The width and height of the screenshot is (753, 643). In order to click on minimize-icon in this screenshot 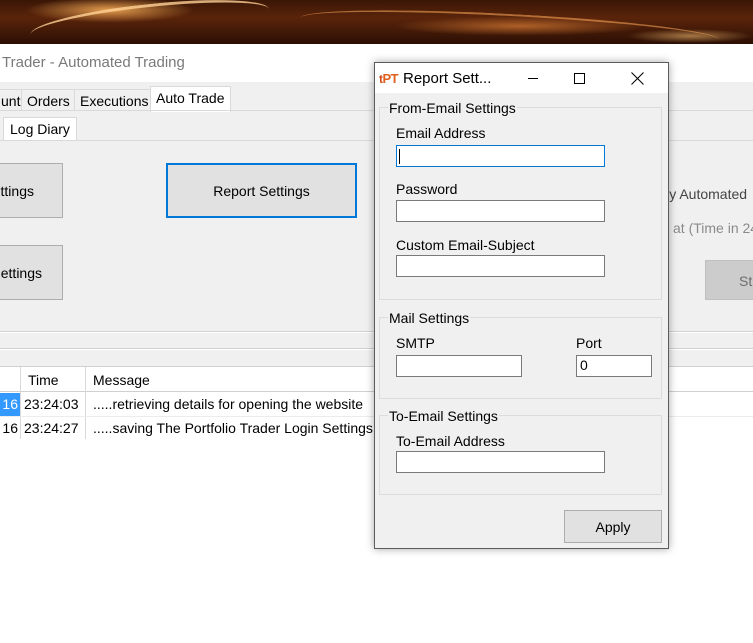, I will do `click(533, 78)`.